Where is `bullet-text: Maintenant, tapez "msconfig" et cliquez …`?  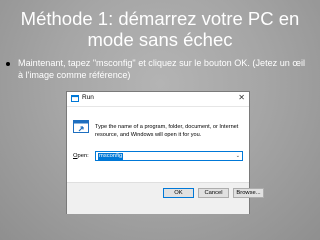 bullet-text: Maintenant, tapez "msconfig" et cliquez … is located at coordinates (161, 69).